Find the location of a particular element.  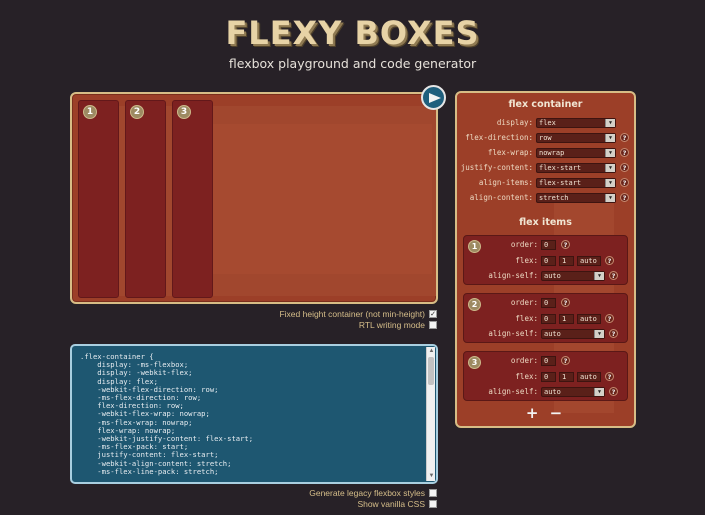

flex-wrap-select: nowrap ▼ is located at coordinates (576, 152).